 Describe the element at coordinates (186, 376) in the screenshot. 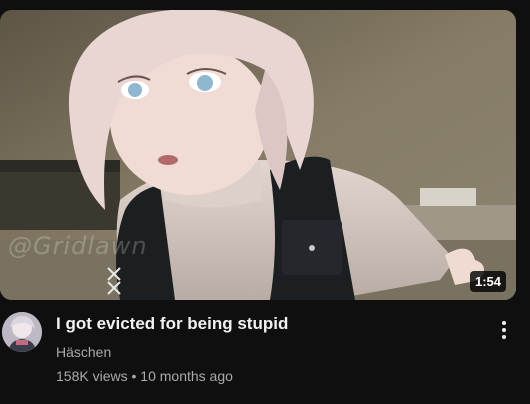

I see `upload-age: 10 months ago` at that location.